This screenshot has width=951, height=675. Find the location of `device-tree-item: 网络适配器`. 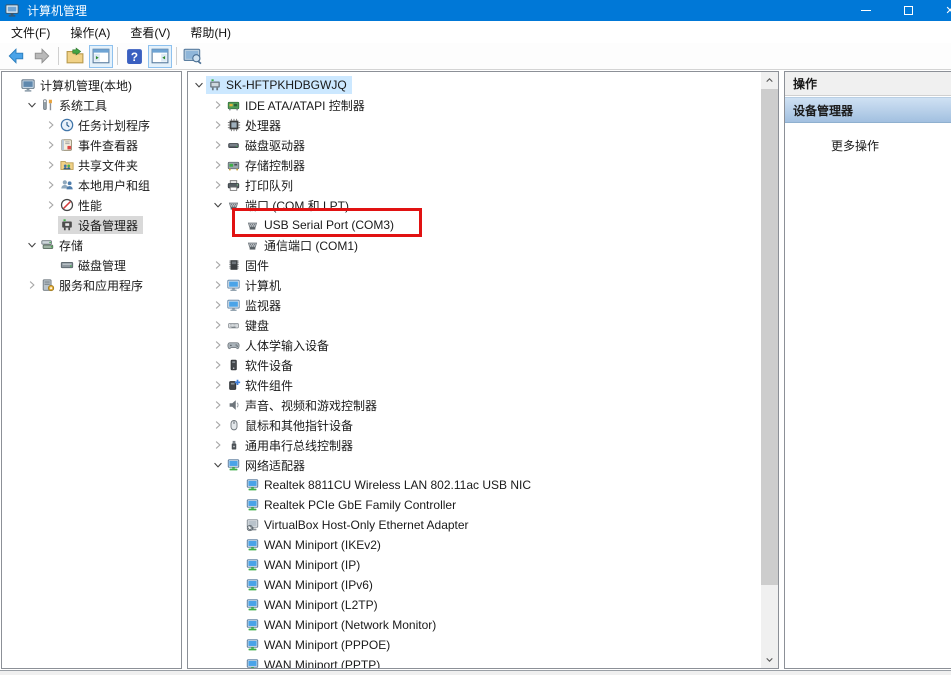

device-tree-item: 网络适配器 is located at coordinates (267, 465).